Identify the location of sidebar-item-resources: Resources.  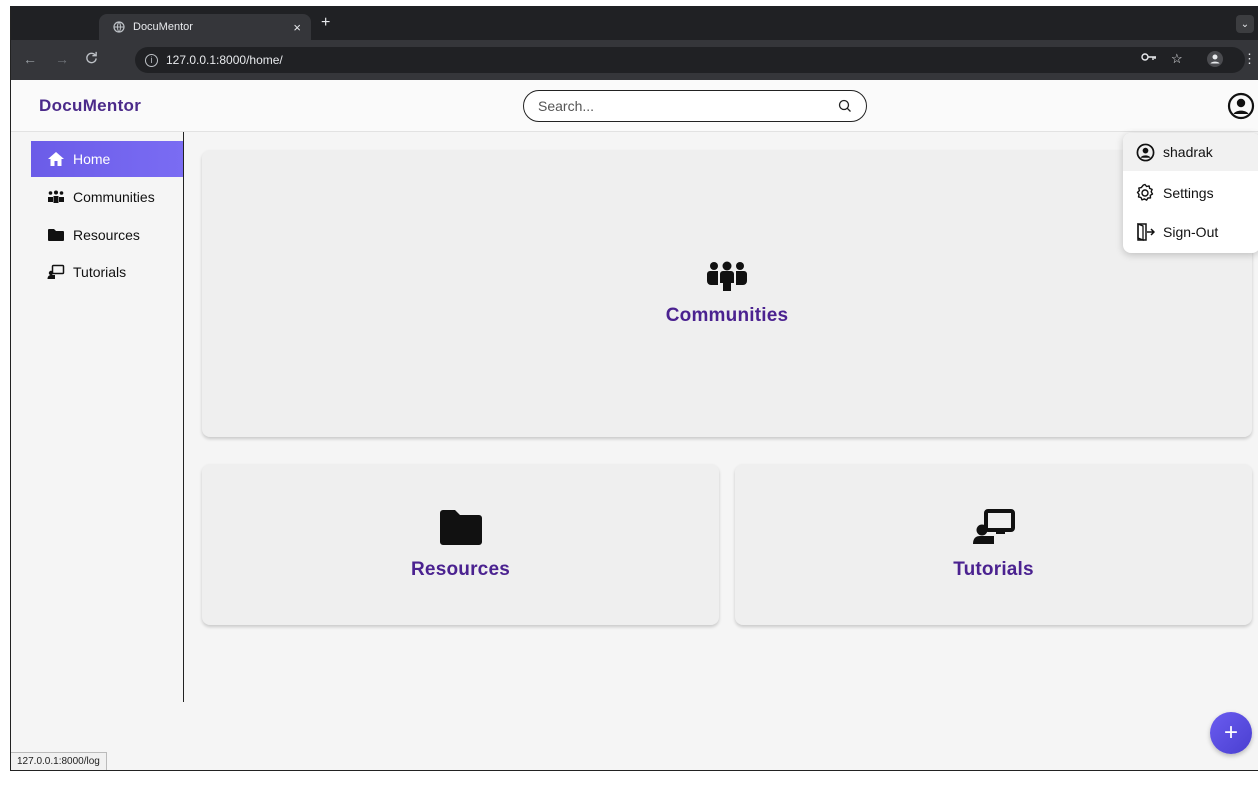
(107, 235).